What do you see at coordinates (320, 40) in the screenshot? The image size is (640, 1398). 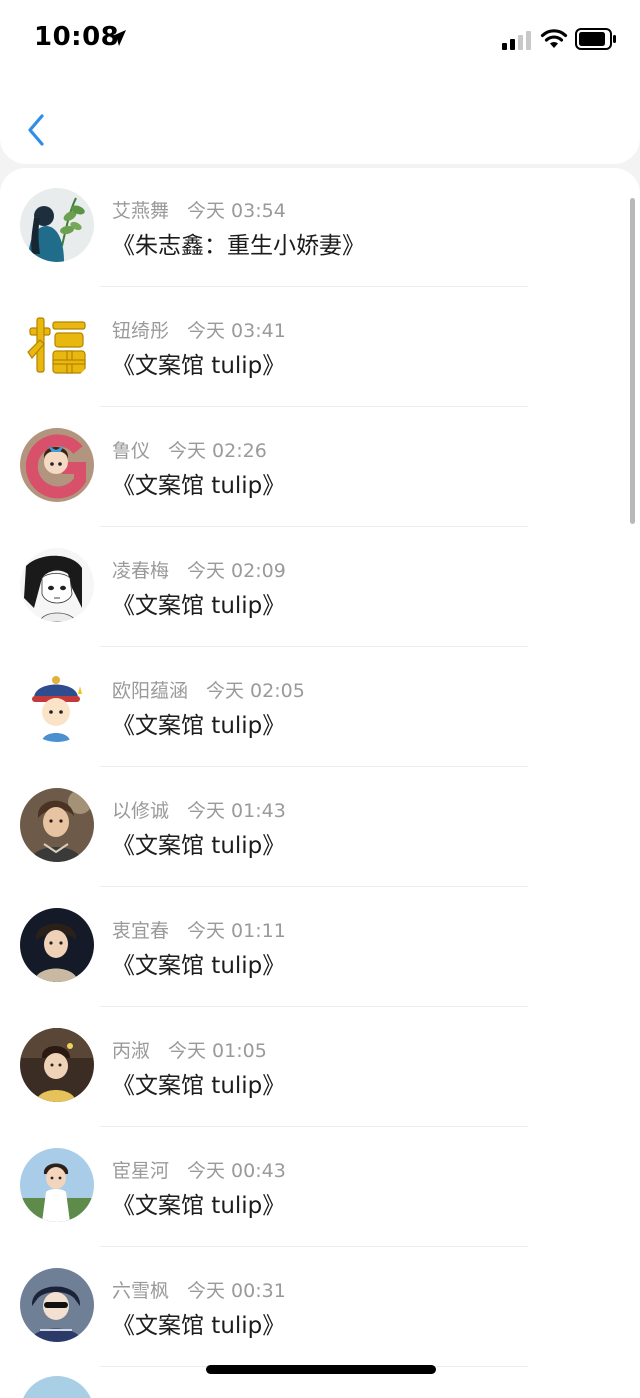 I see `status-bar: 10:08` at bounding box center [320, 40].